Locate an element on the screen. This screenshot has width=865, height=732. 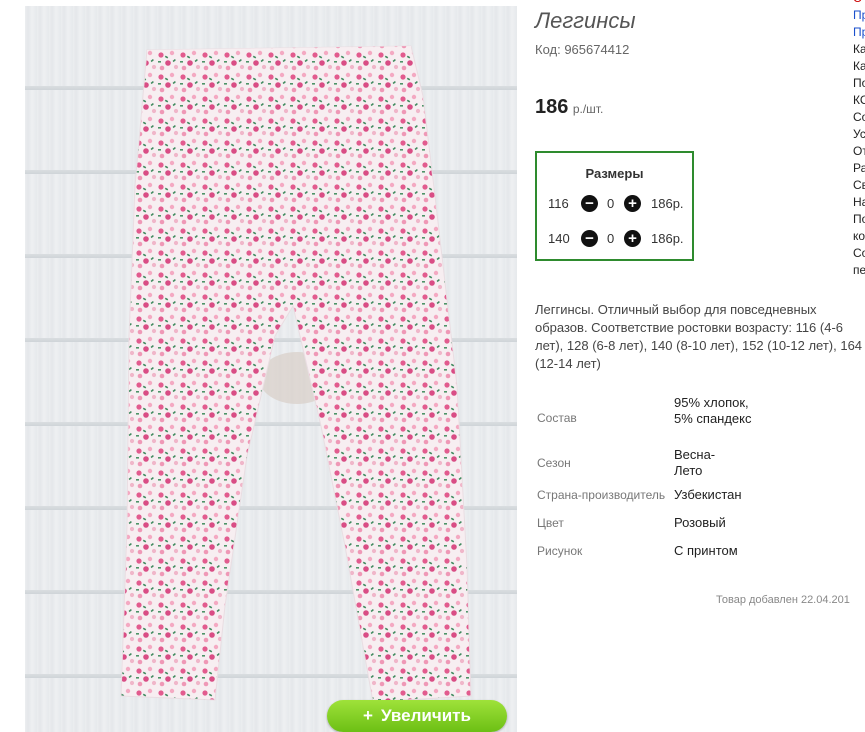
sizes-header: Размеры is located at coordinates (614, 173).